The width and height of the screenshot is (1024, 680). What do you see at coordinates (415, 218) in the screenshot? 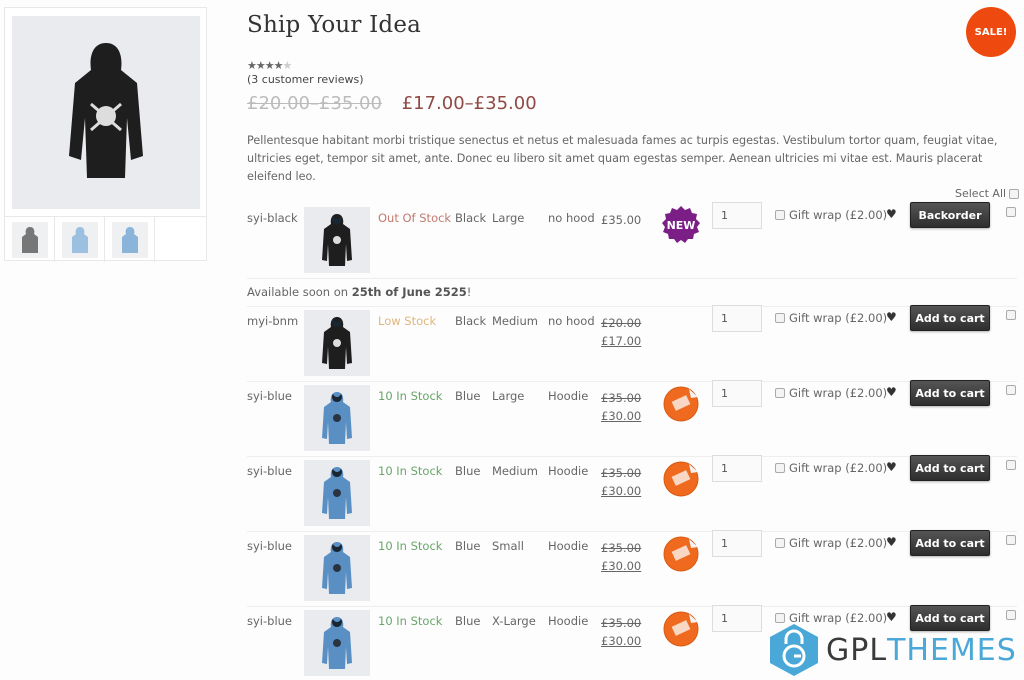
I see `stock-status: Out Of Stock` at bounding box center [415, 218].